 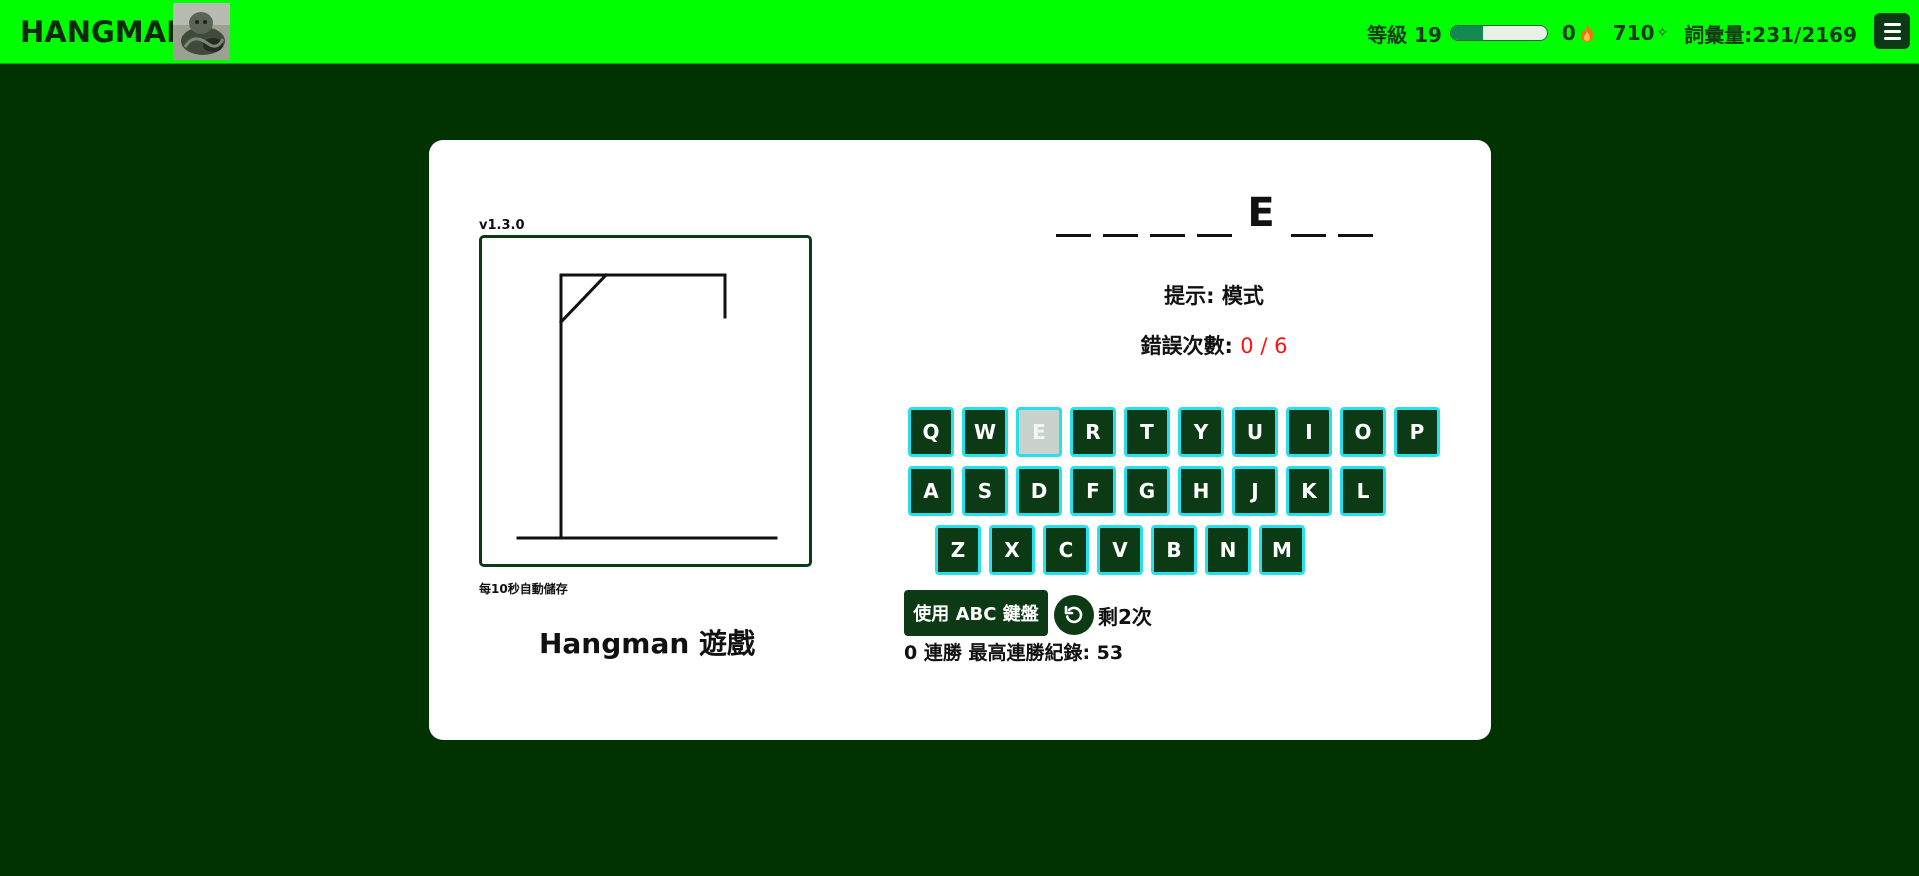 What do you see at coordinates (1466, 33) in the screenshot?
I see `level-progress-fill` at bounding box center [1466, 33].